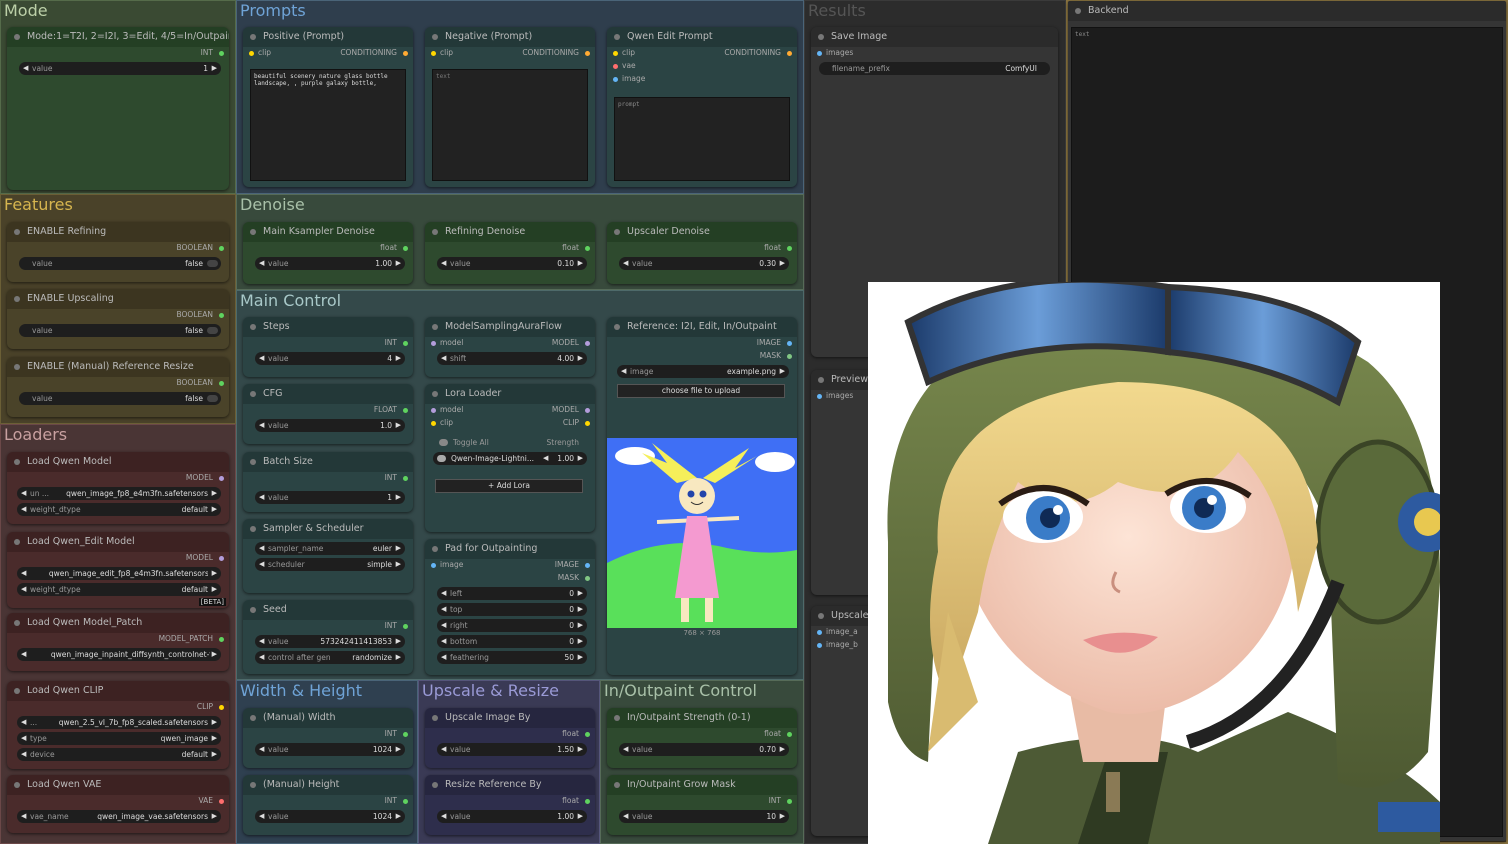 The height and width of the screenshot is (844, 1508). What do you see at coordinates (701, 391) in the screenshot?
I see `choose-file-upload-button: choose file to upload` at bounding box center [701, 391].